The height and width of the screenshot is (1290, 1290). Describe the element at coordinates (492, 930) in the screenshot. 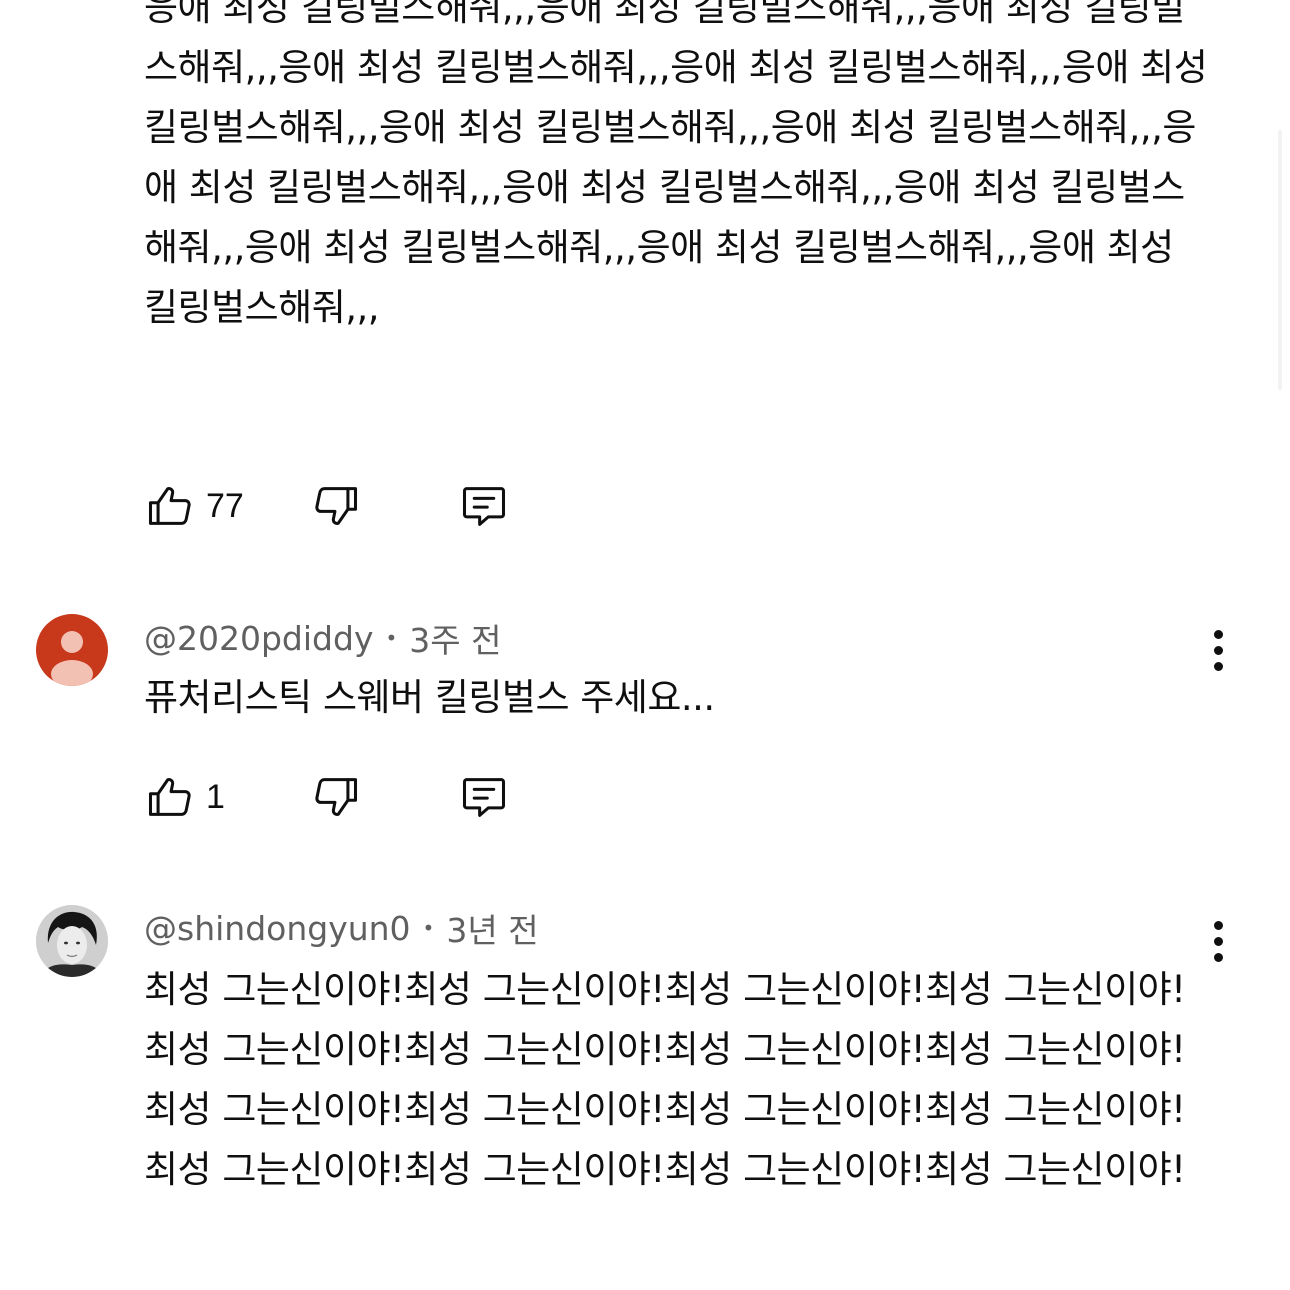

I see `comment-time: 3년 전` at that location.